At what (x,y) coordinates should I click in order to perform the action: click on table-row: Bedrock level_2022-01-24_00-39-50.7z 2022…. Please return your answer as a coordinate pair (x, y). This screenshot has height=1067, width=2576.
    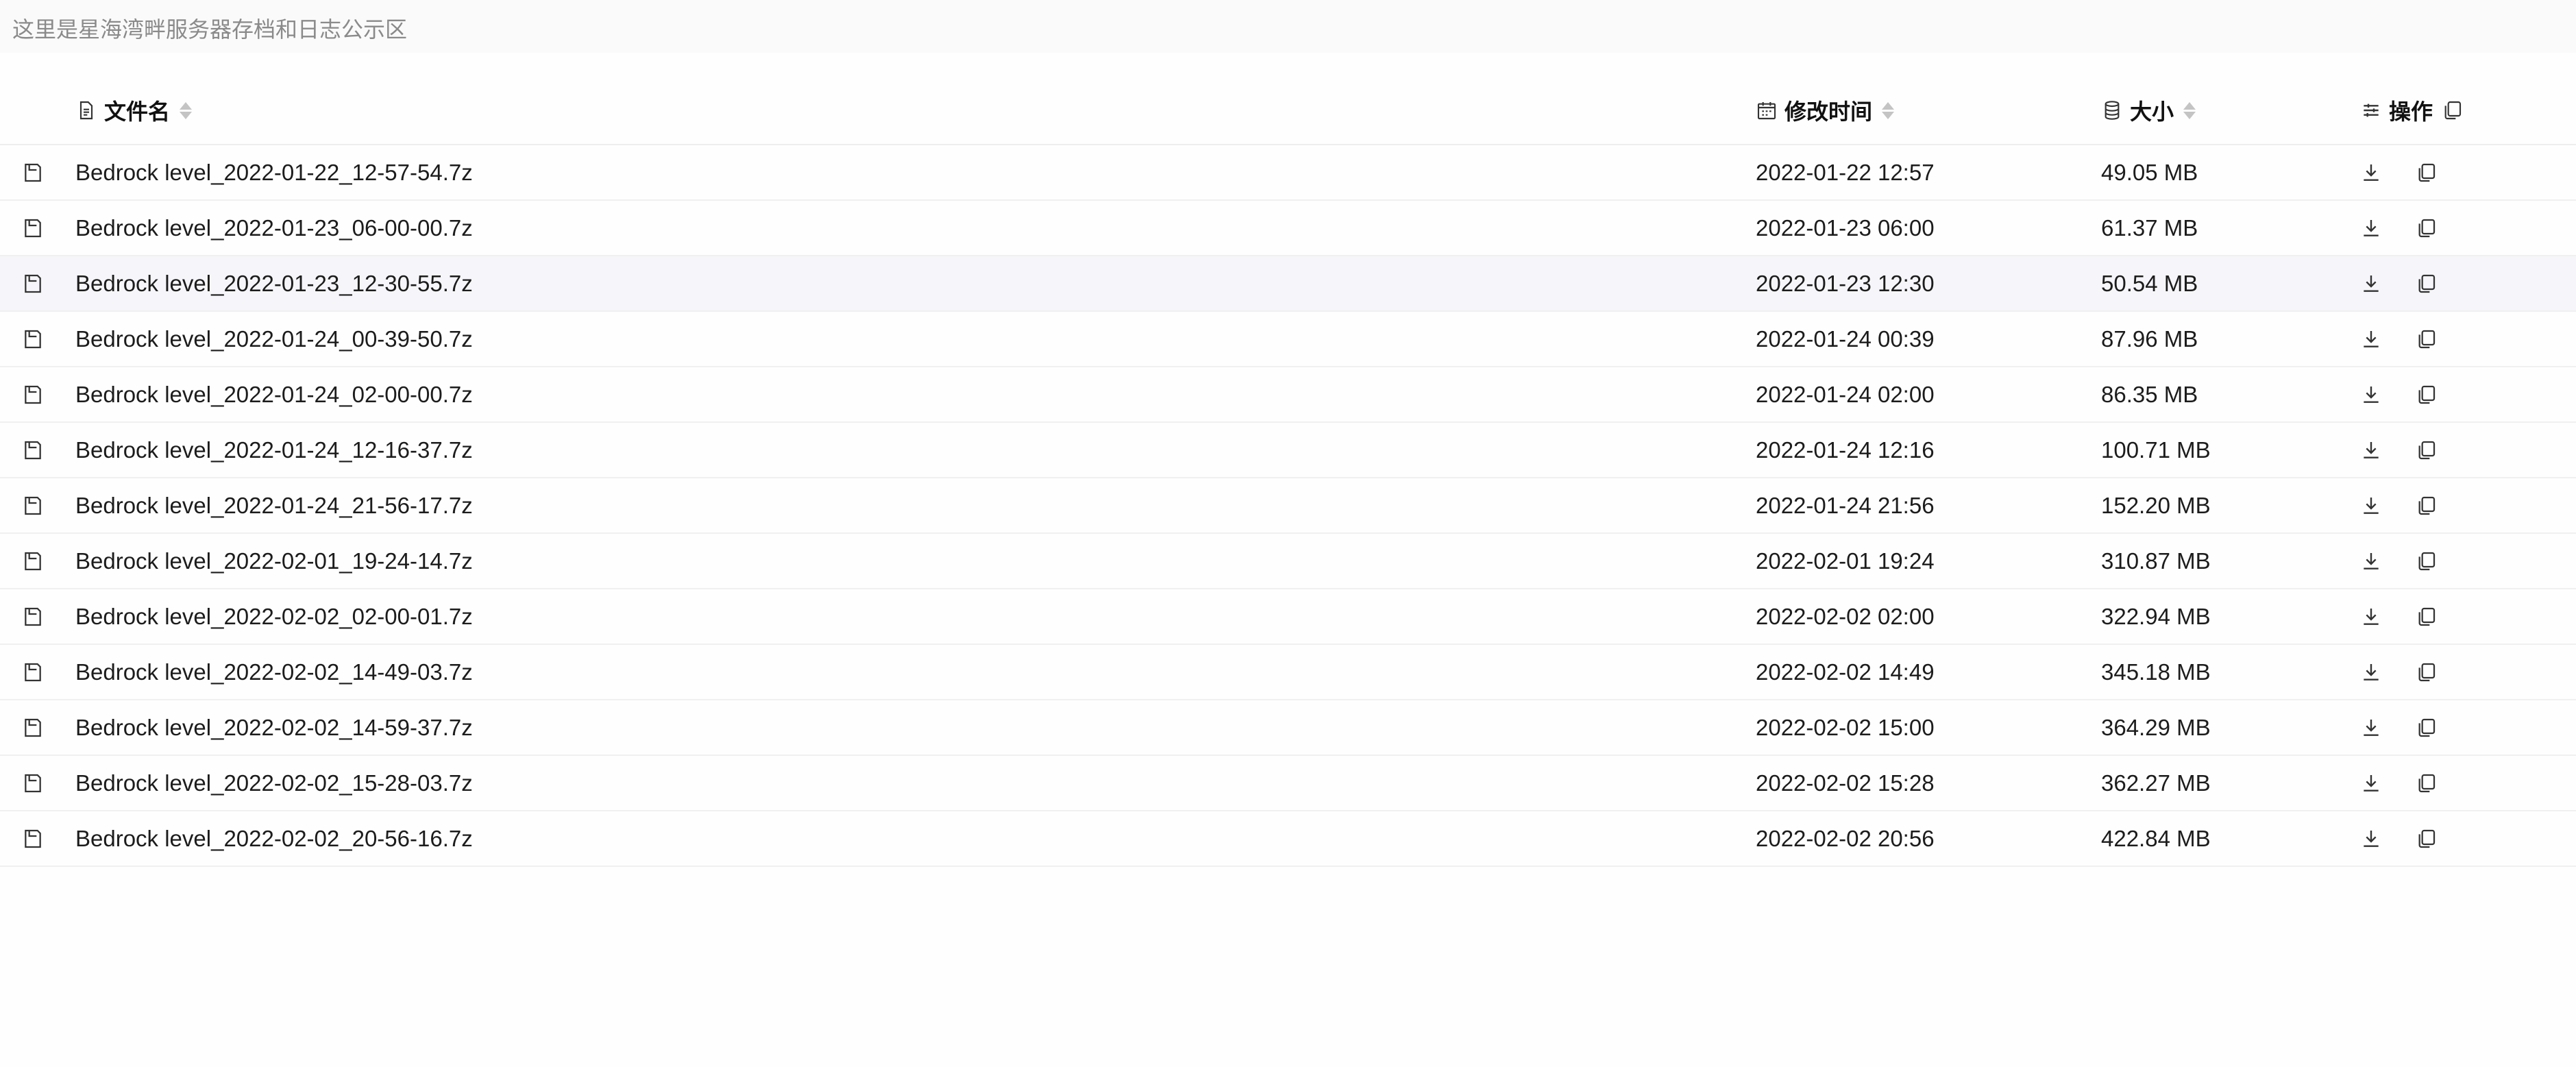
    Looking at the image, I should click on (1288, 339).